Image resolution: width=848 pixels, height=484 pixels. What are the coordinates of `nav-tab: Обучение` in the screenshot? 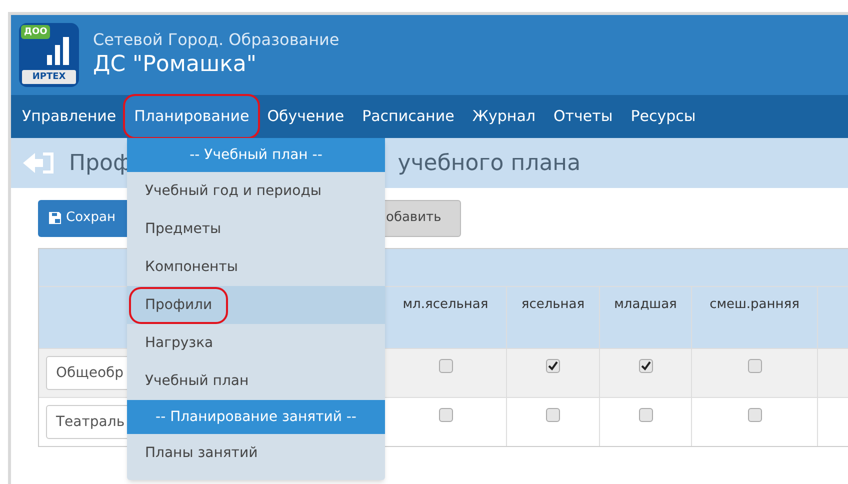 It's located at (306, 116).